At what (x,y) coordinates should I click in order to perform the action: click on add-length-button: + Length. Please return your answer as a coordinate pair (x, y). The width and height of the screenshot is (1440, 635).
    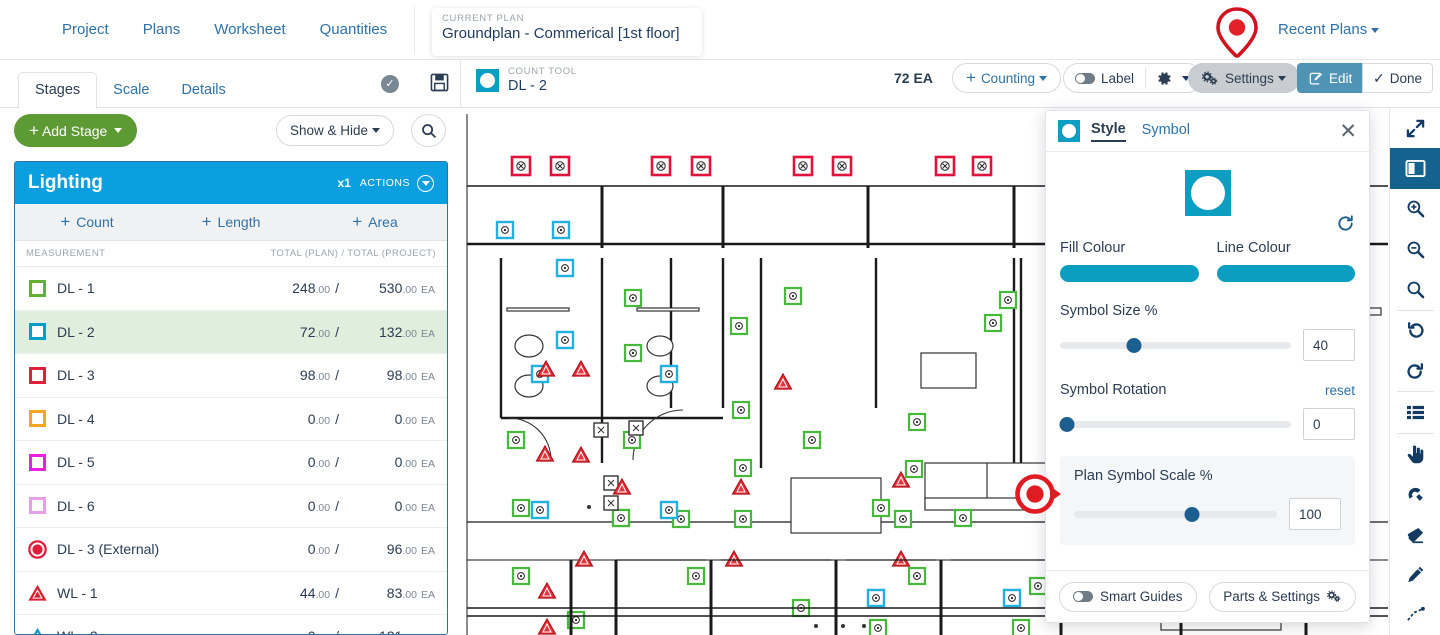
    Looking at the image, I should click on (231, 222).